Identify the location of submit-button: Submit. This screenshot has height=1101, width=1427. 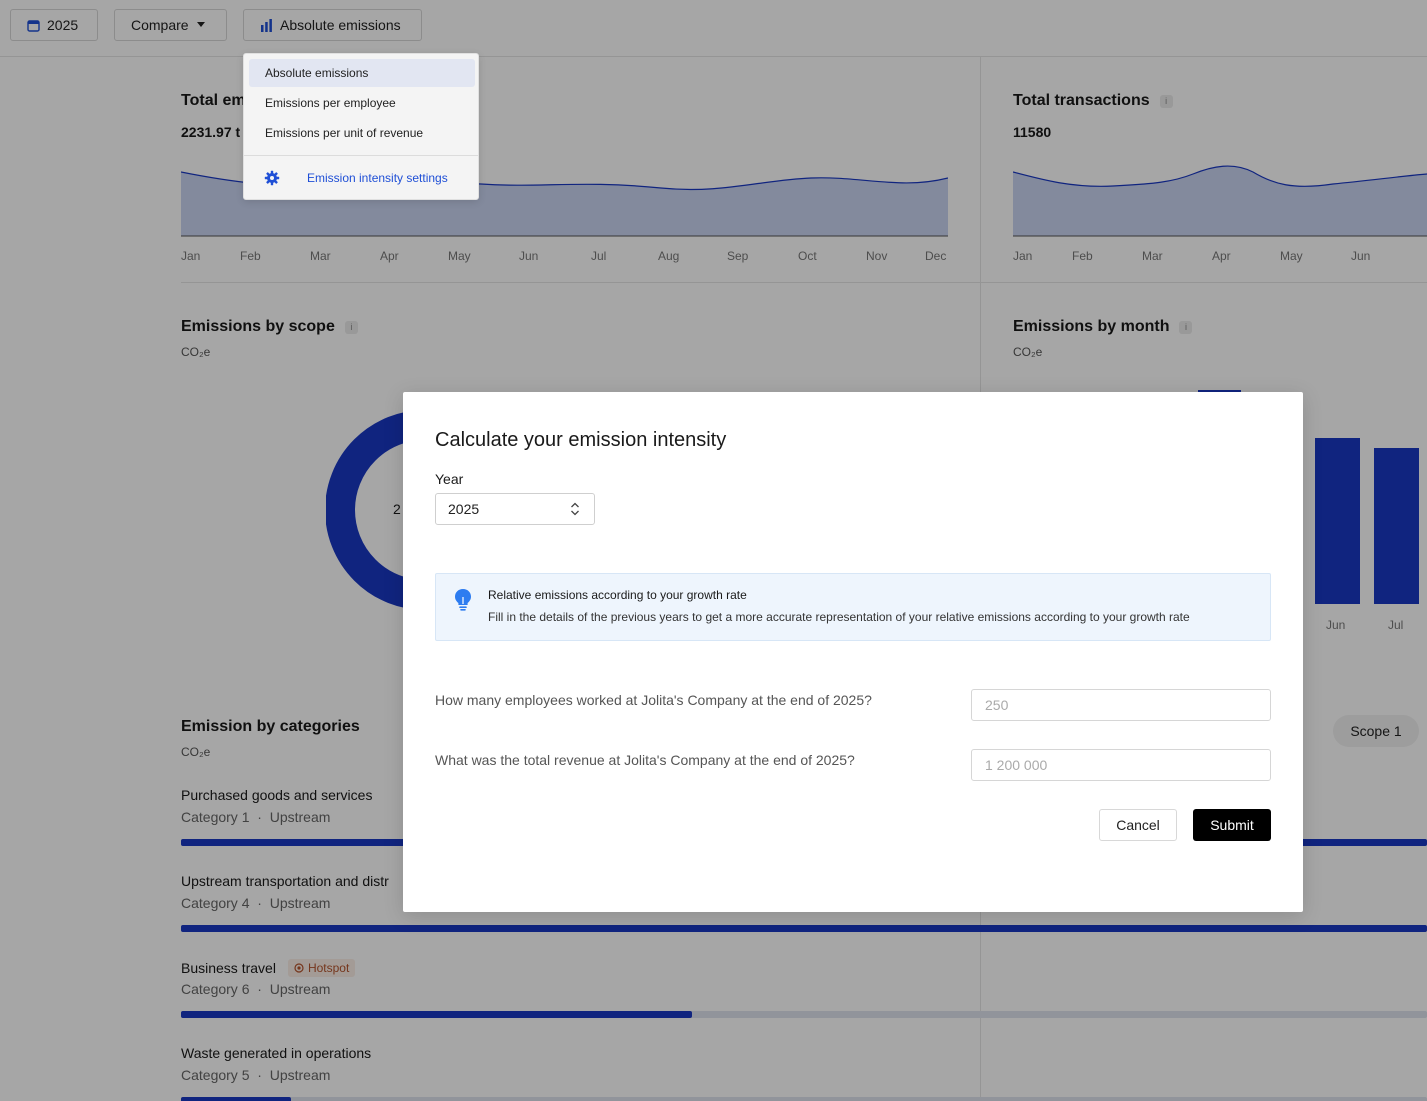
(1232, 825).